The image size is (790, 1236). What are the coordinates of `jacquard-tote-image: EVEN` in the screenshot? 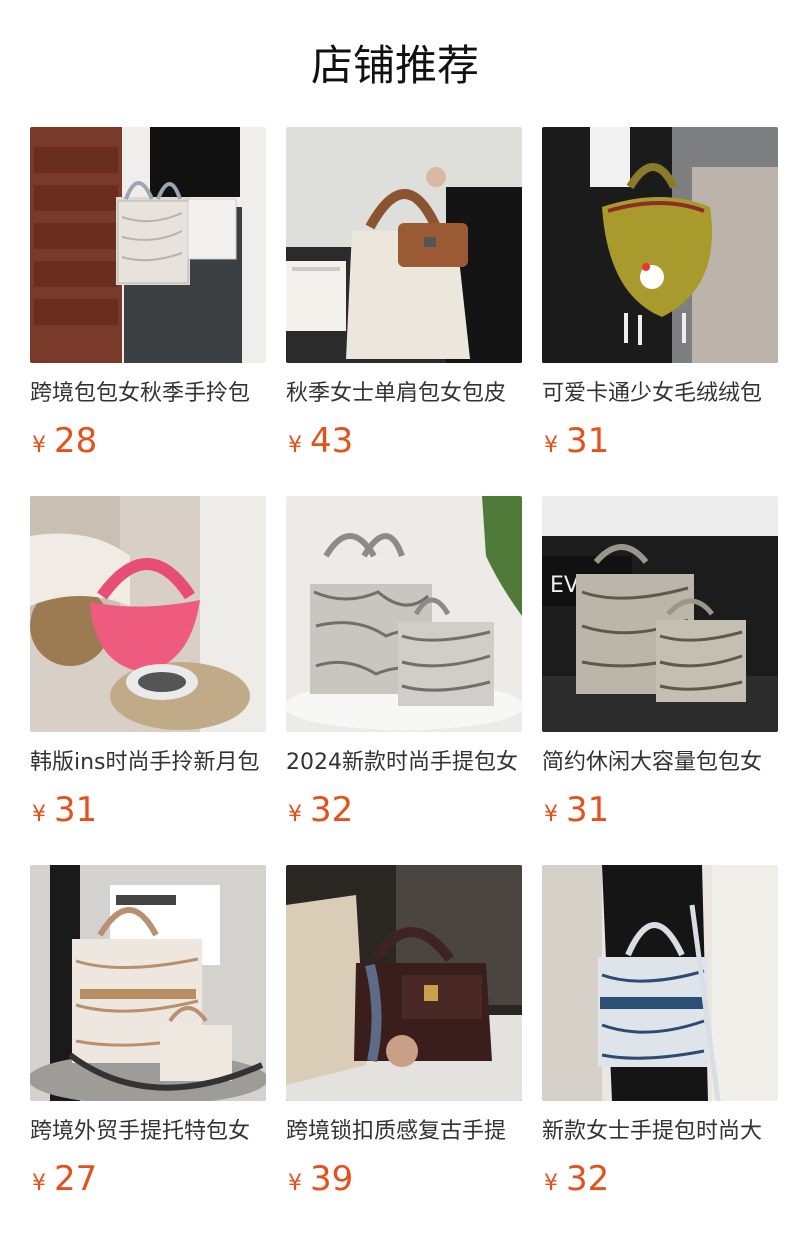 It's located at (660, 614).